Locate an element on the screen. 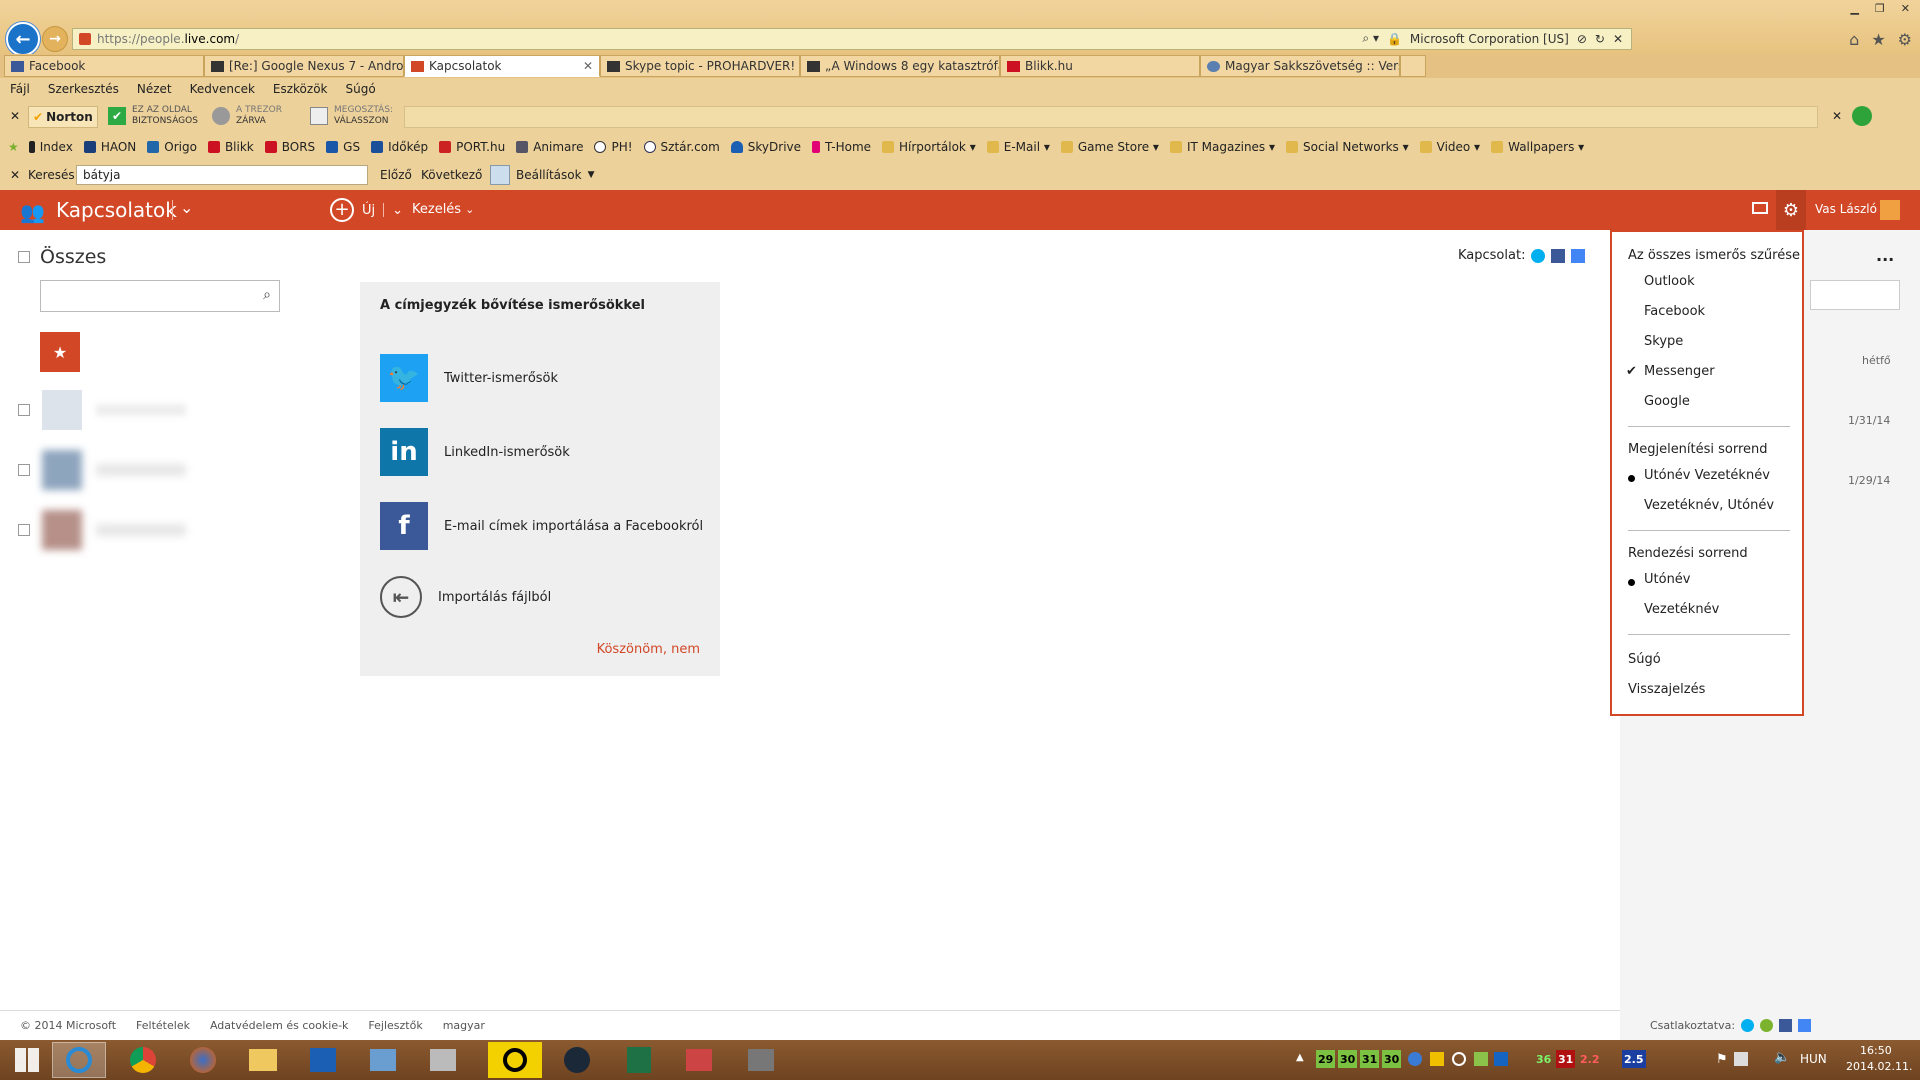  find-settings-button: Beállítások ▼ is located at coordinates (542, 175).